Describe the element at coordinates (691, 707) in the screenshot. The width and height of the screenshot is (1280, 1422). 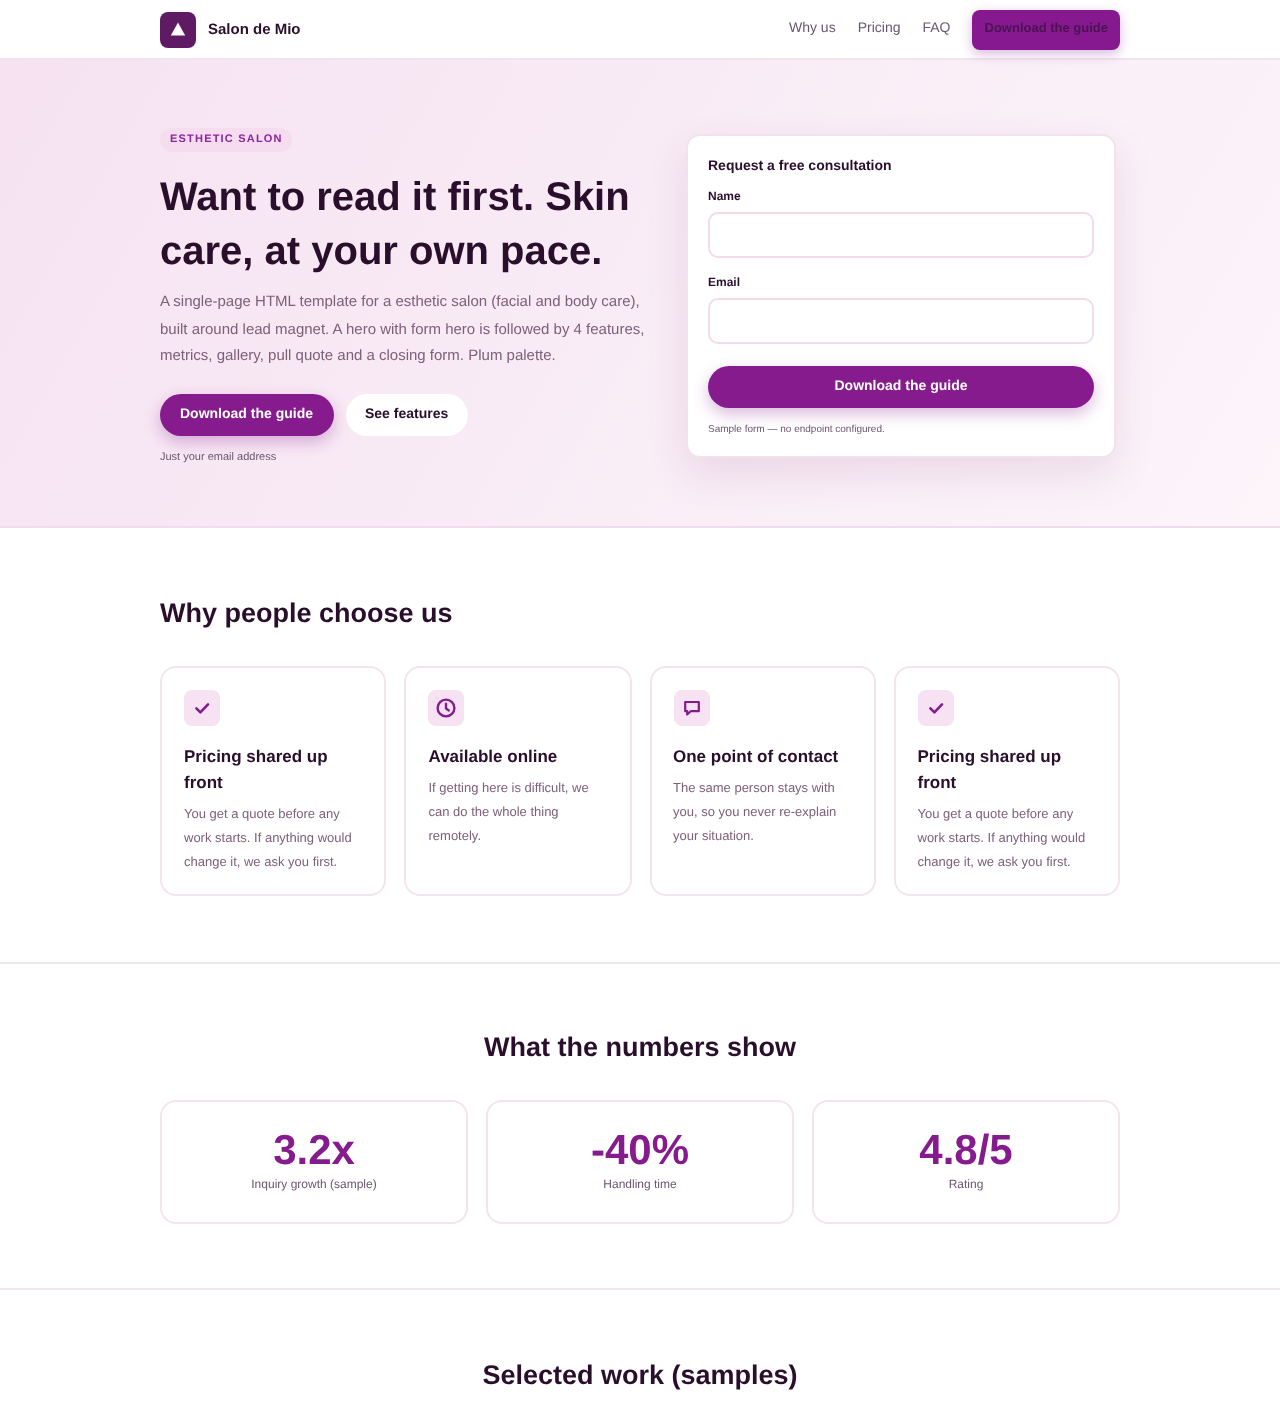
I see `chat-bubble-icon` at that location.